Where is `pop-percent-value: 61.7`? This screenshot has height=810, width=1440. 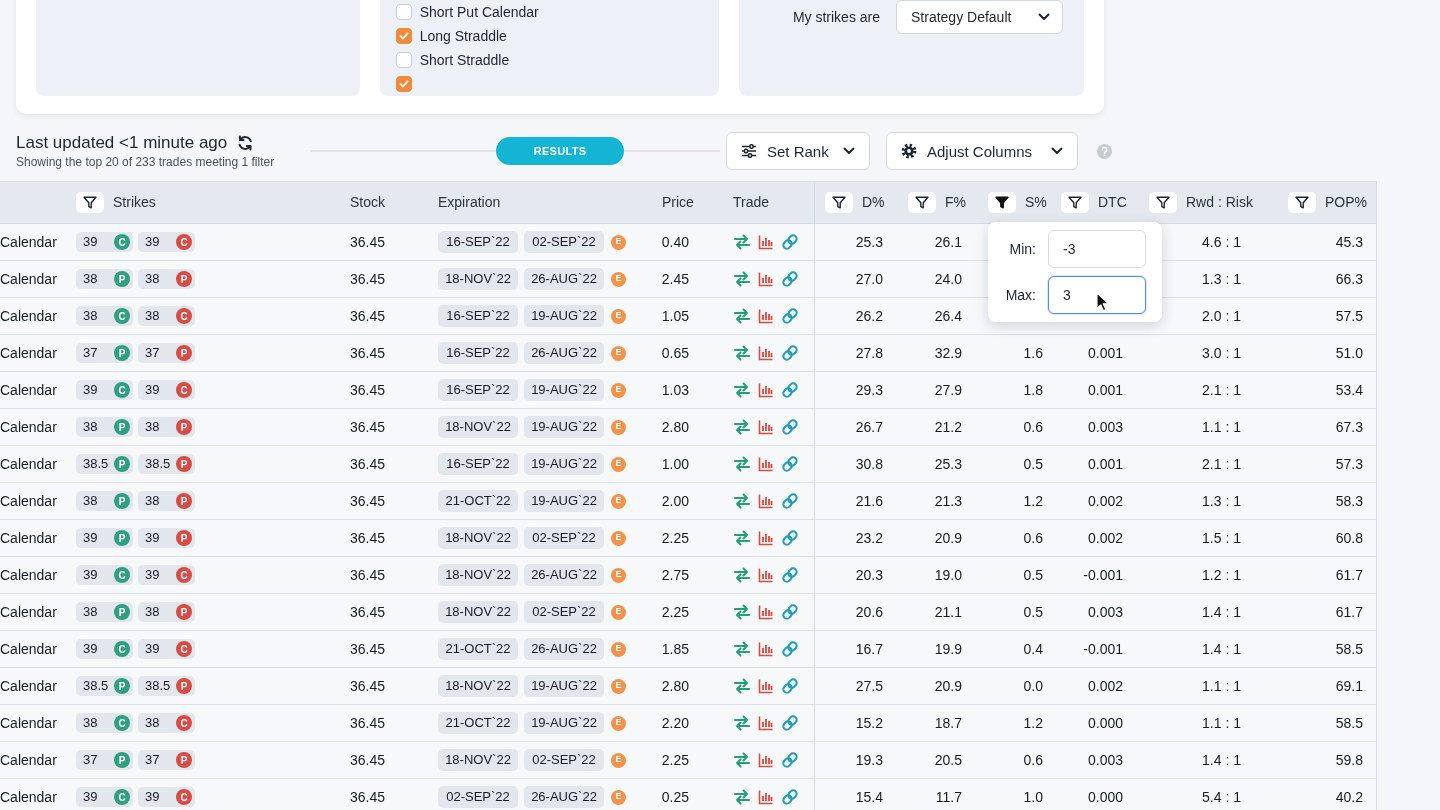 pop-percent-value: 61.7 is located at coordinates (1349, 612).